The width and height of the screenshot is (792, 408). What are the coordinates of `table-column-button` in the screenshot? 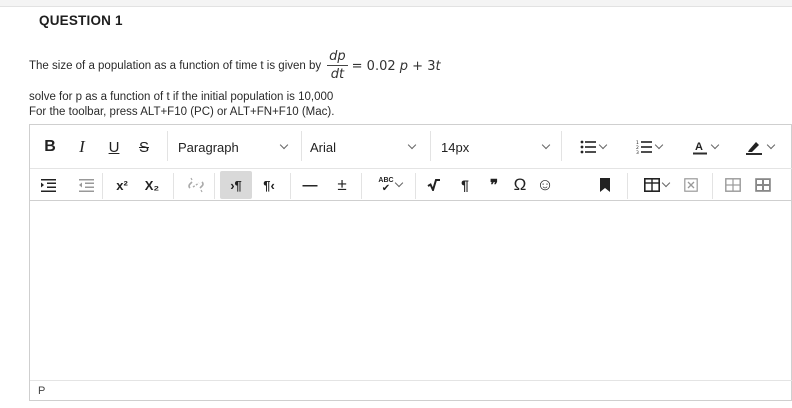 It's located at (763, 185).